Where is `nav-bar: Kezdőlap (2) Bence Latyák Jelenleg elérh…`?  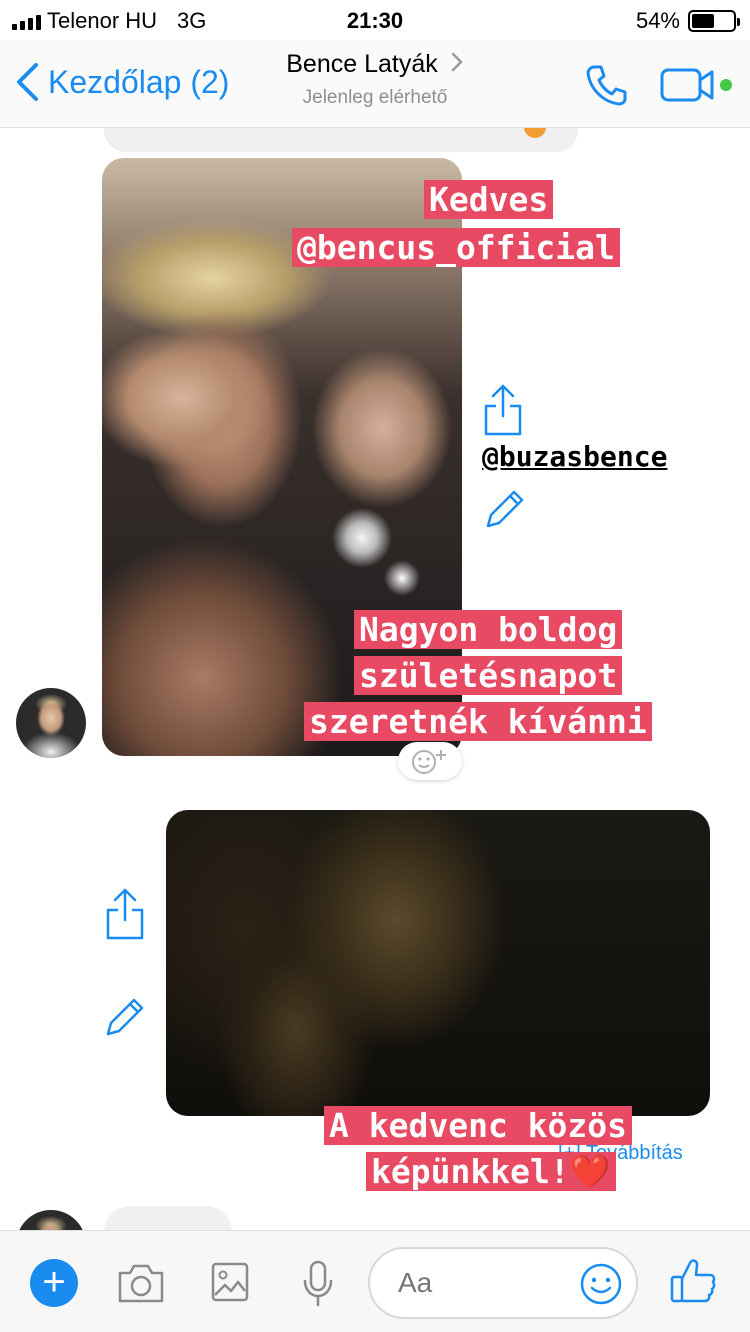 nav-bar: Kezdőlap (2) Bence Latyák Jelenleg elérh… is located at coordinates (375, 84).